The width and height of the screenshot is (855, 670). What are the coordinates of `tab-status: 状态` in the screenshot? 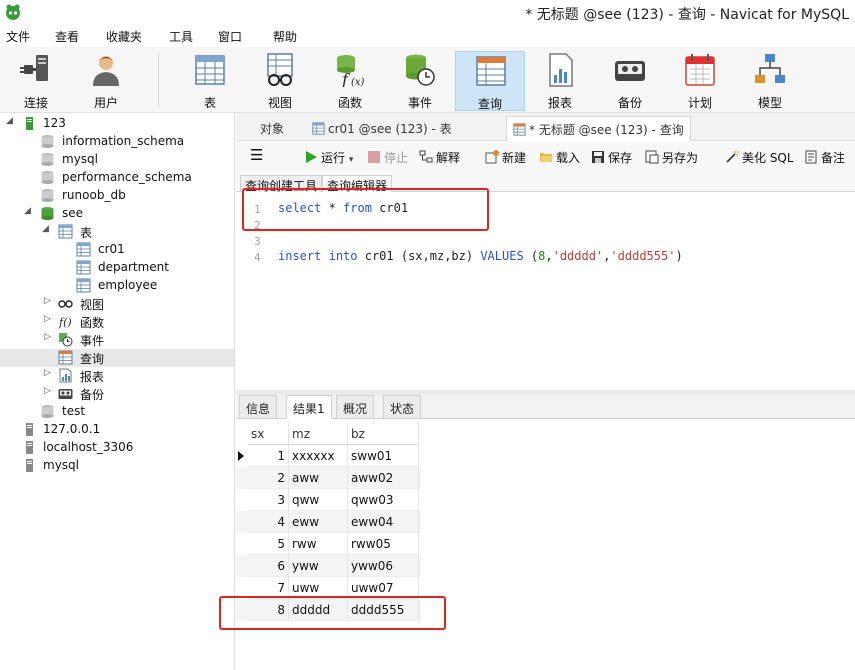 It's located at (402, 407).